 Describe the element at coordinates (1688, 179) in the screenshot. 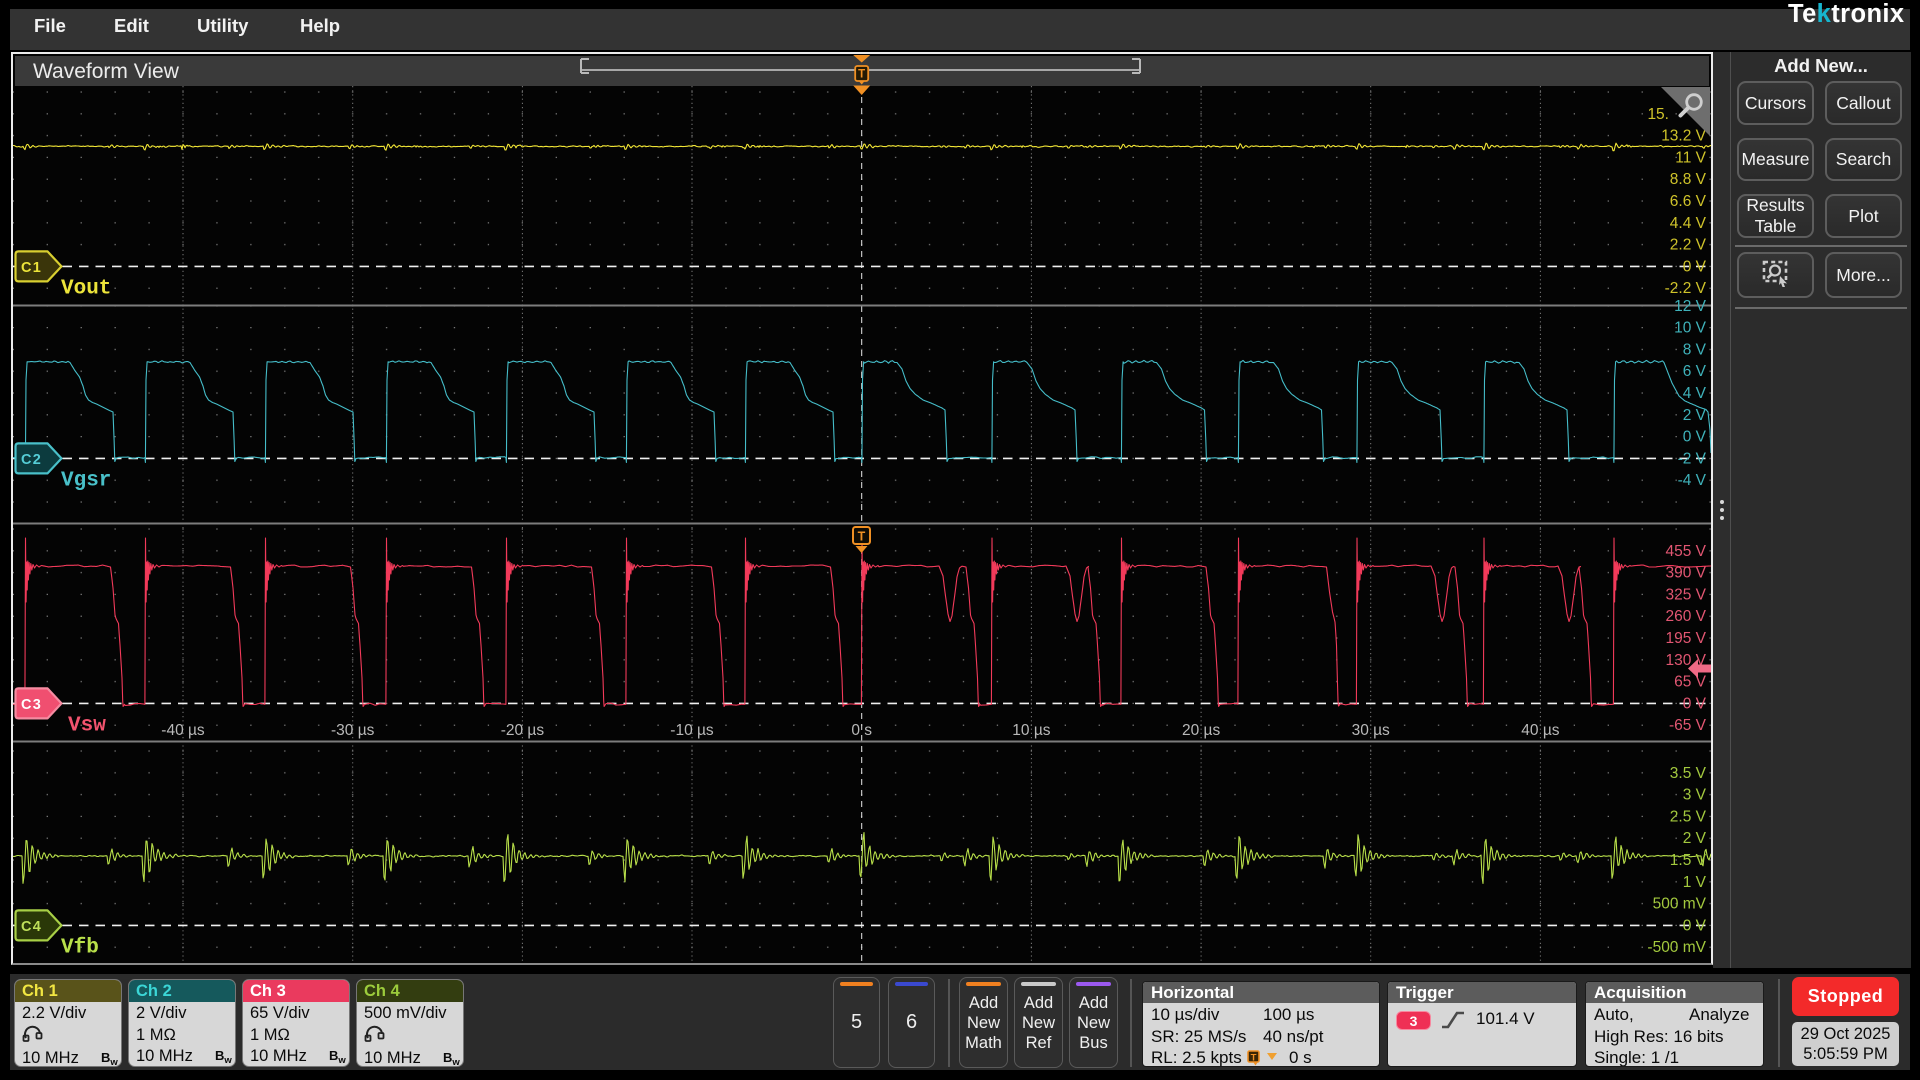

I see `svg-text: 8.8 V` at that location.